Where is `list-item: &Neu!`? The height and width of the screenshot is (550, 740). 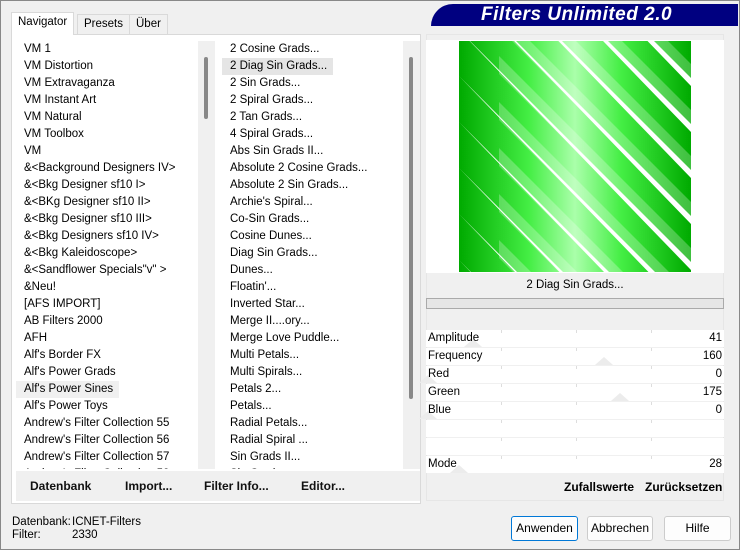 list-item: &Neu! is located at coordinates (107, 287).